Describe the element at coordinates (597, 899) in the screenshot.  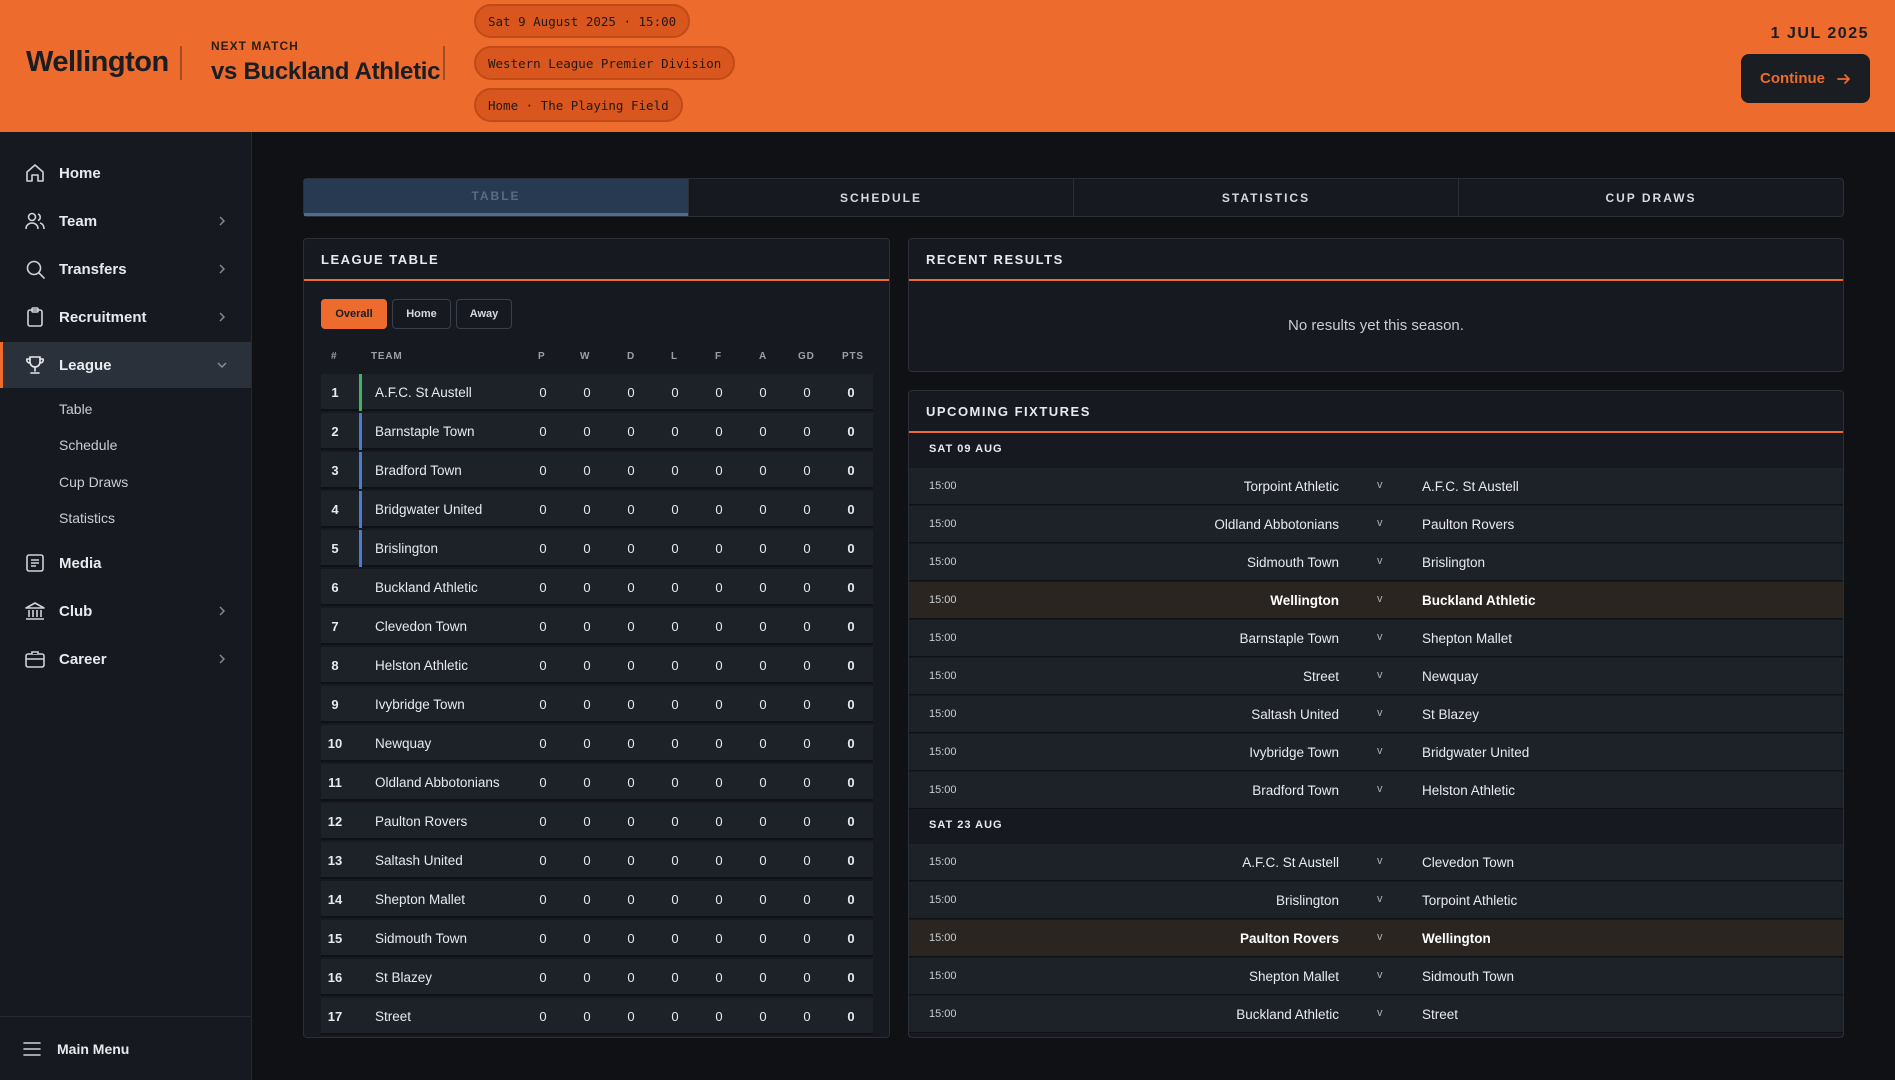
I see `table-row: 14 Shepton Mallet 0 0 0 0 0 0 0 0` at that location.